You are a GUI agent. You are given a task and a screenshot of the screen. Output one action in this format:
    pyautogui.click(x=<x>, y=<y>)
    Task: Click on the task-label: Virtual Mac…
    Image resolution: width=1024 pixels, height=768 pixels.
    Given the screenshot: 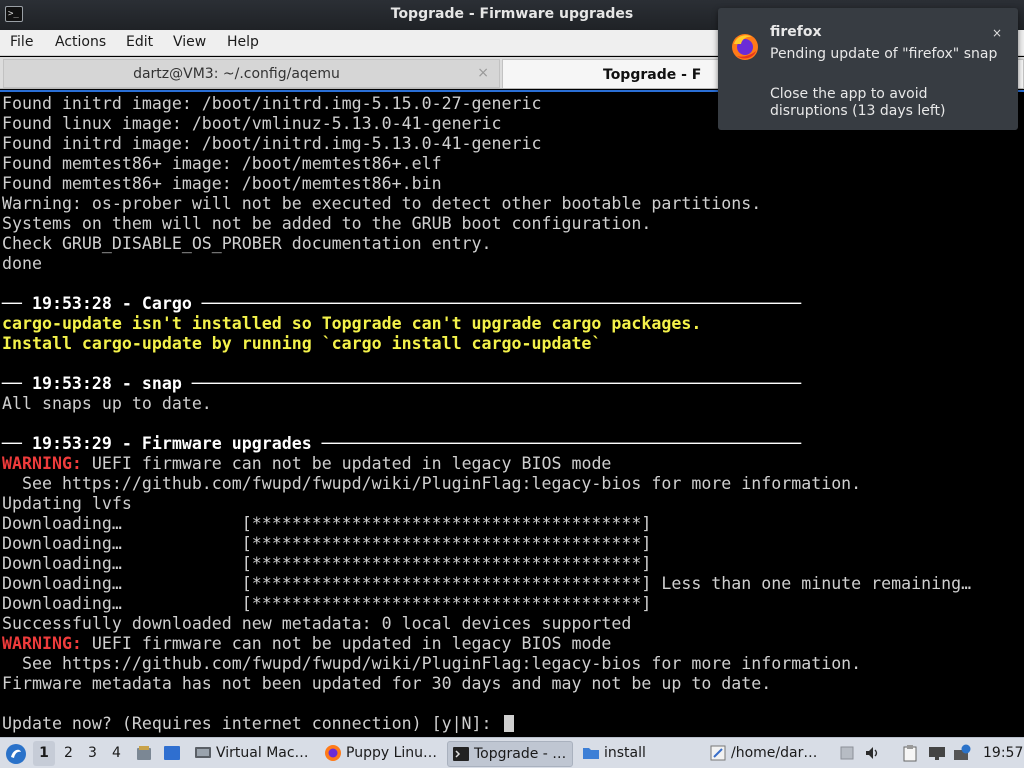 What is the action you would take?
    pyautogui.click(x=262, y=753)
    